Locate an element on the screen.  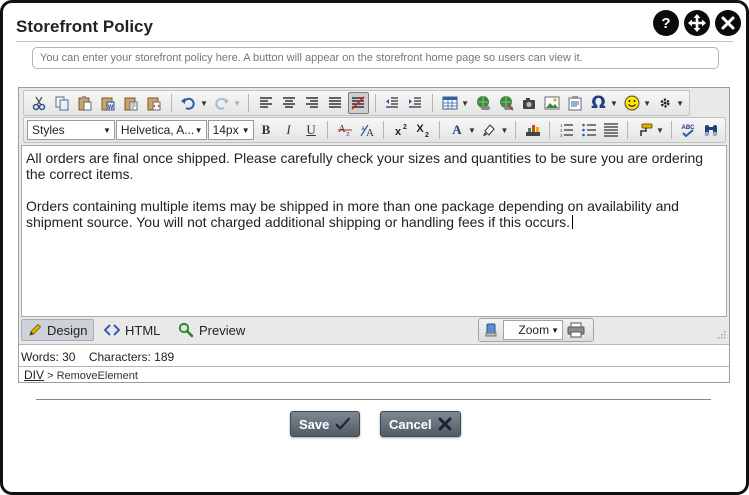
preview-mode-label: Preview is located at coordinates (222, 330).